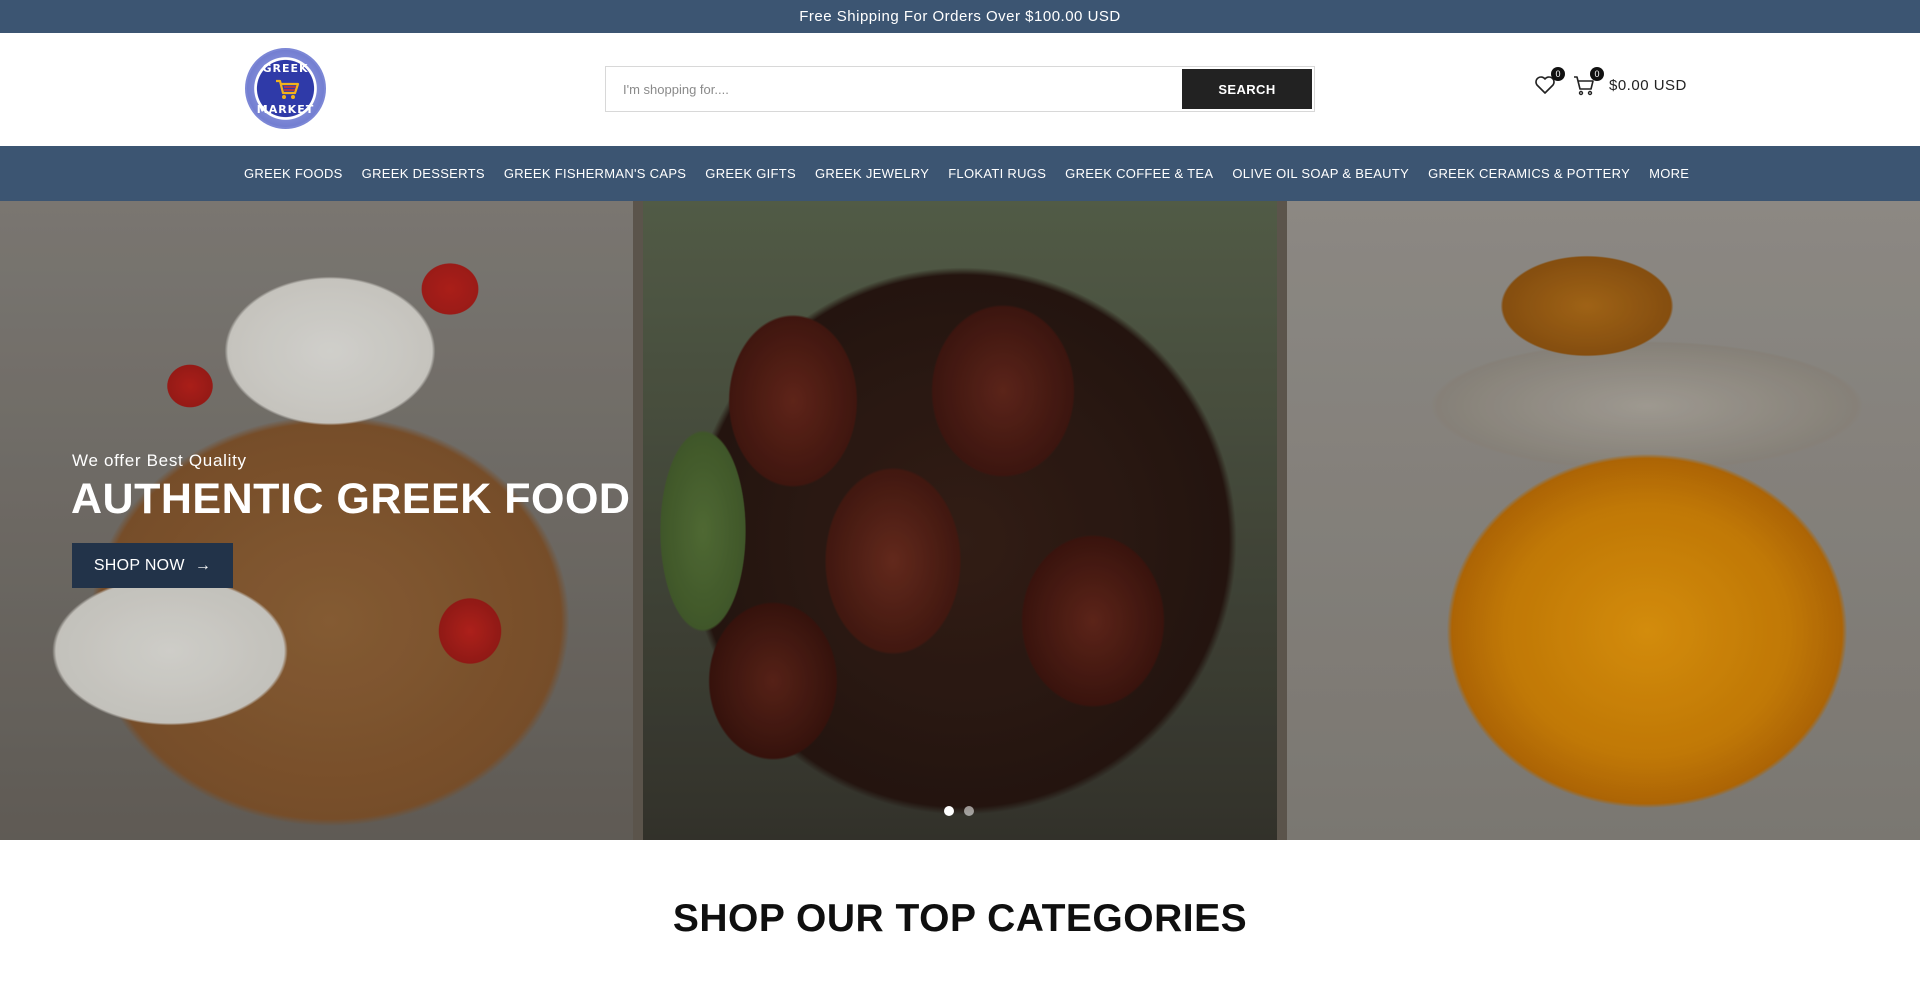 This screenshot has height=993, width=1920. Describe the element at coordinates (1597, 74) in the screenshot. I see `cart-count-badge: 0` at that location.